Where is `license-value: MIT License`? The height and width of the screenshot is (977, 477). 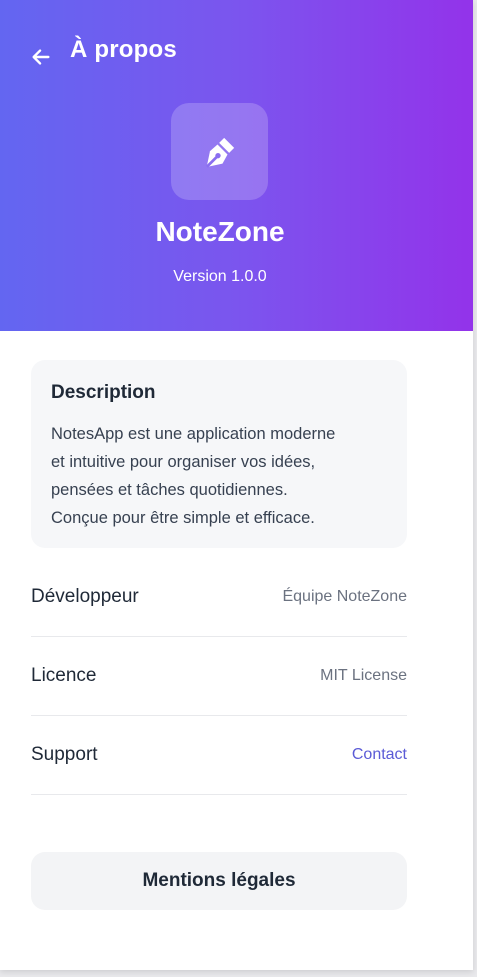 license-value: MIT License is located at coordinates (363, 675).